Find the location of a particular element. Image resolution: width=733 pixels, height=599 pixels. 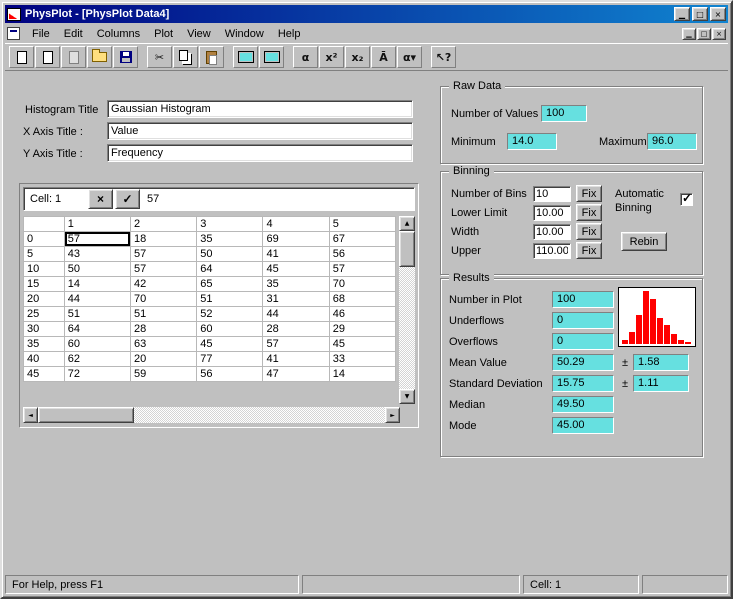

y-axis-title-input is located at coordinates (260, 153).